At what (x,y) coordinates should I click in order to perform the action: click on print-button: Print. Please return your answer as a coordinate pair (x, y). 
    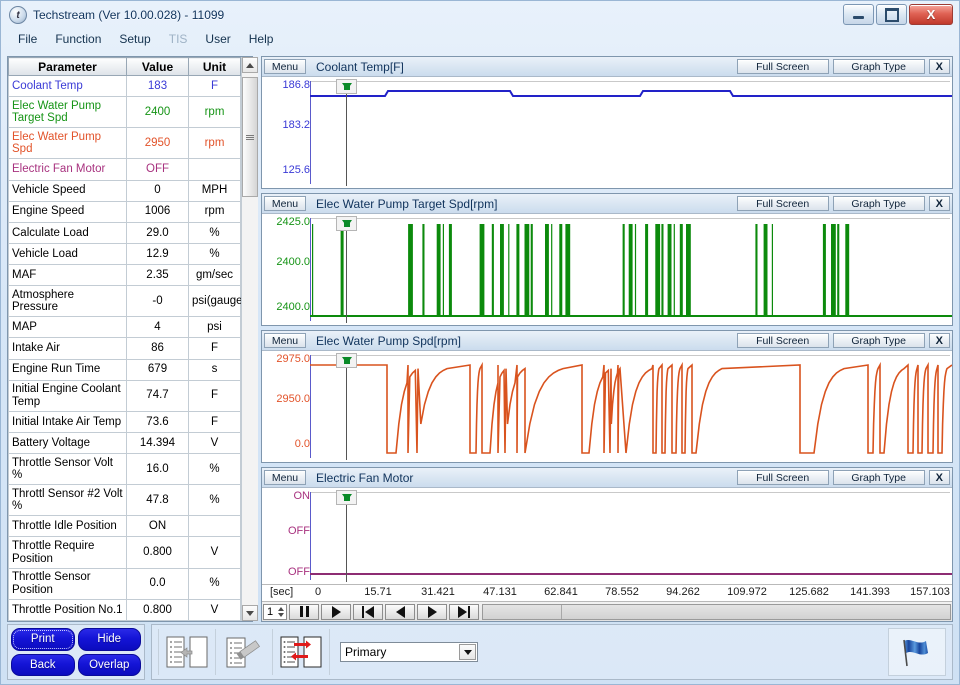
    Looking at the image, I should click on (43, 639).